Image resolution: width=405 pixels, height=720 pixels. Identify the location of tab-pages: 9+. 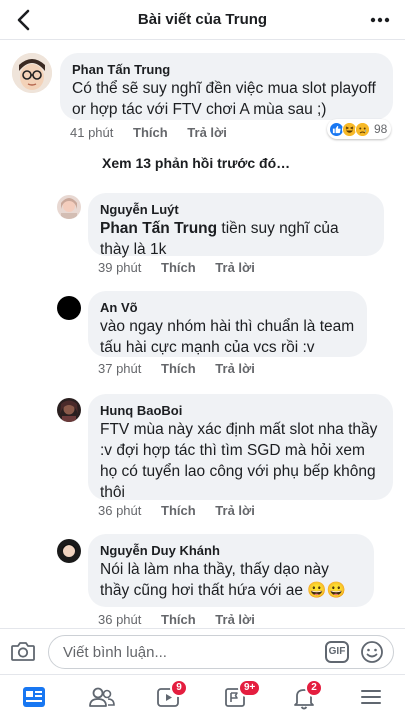
(243, 695).